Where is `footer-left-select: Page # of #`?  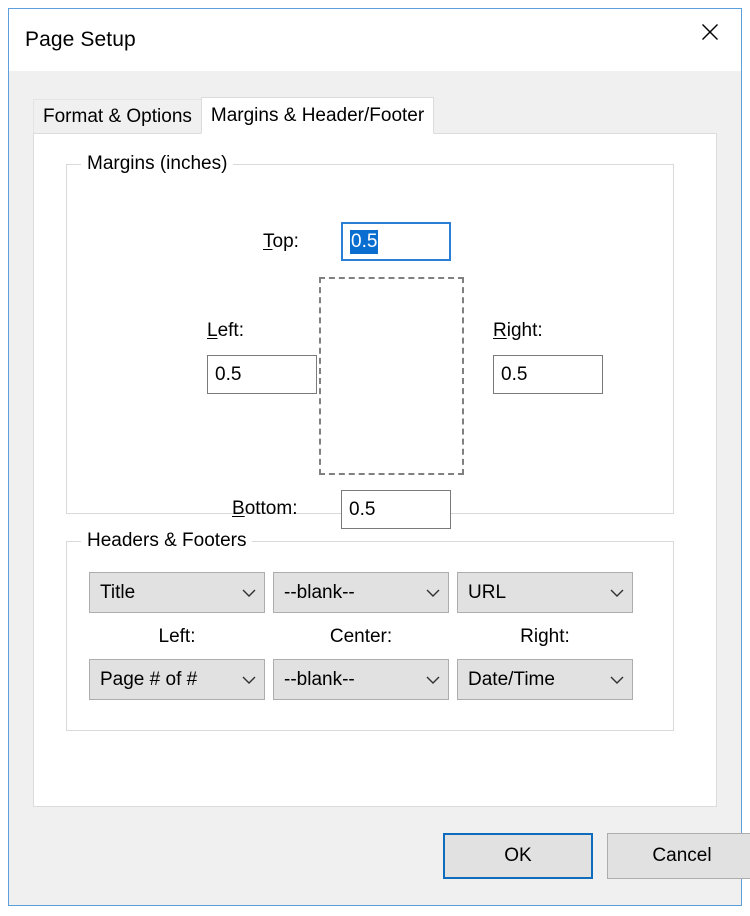 footer-left-select: Page # of # is located at coordinates (177, 679).